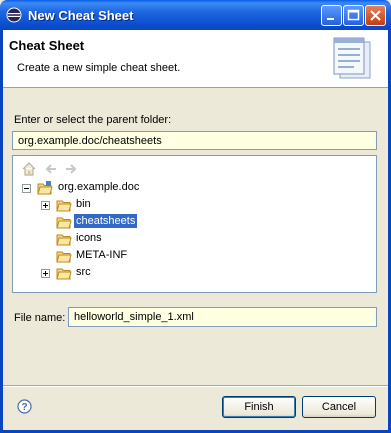  I want to click on cheatsheet-wizard-icon, so click(352, 58).